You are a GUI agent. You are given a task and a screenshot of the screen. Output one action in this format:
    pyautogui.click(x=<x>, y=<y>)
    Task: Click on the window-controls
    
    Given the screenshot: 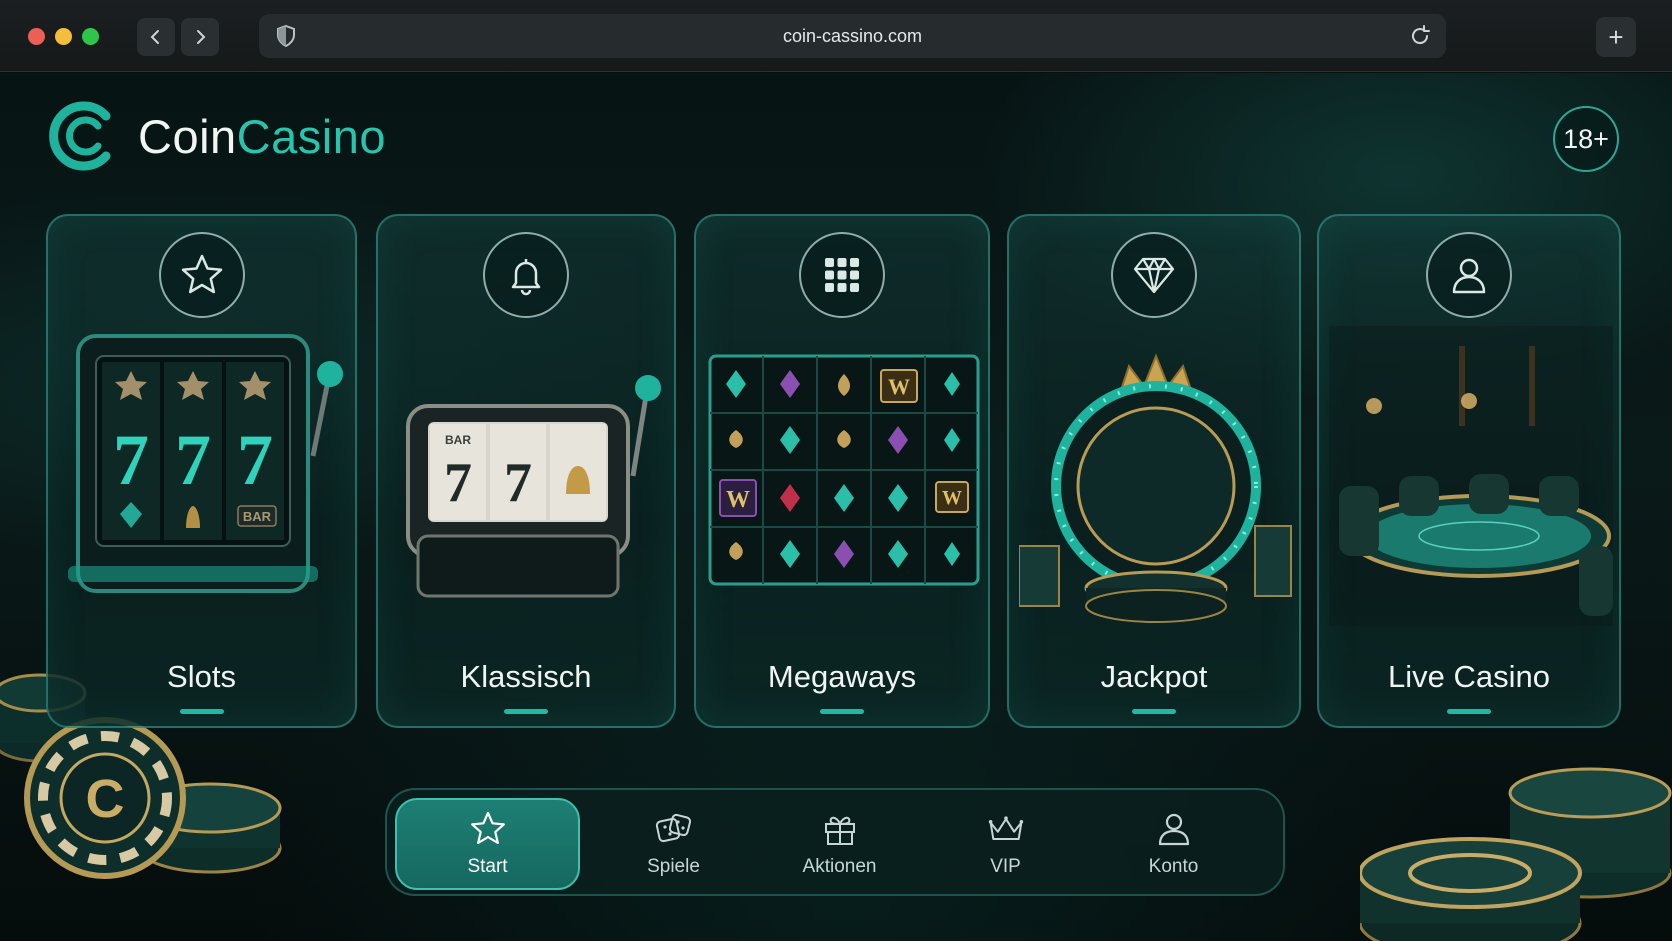 What is the action you would take?
    pyautogui.click(x=63, y=36)
    